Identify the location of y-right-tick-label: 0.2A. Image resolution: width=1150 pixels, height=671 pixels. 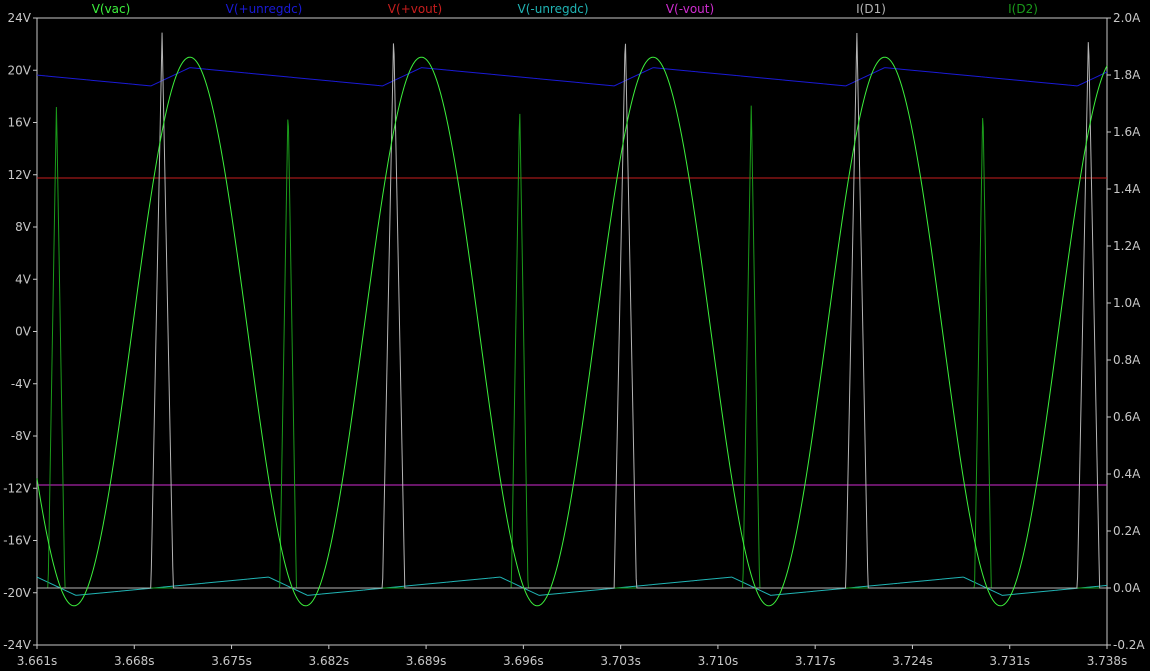
(1127, 531).